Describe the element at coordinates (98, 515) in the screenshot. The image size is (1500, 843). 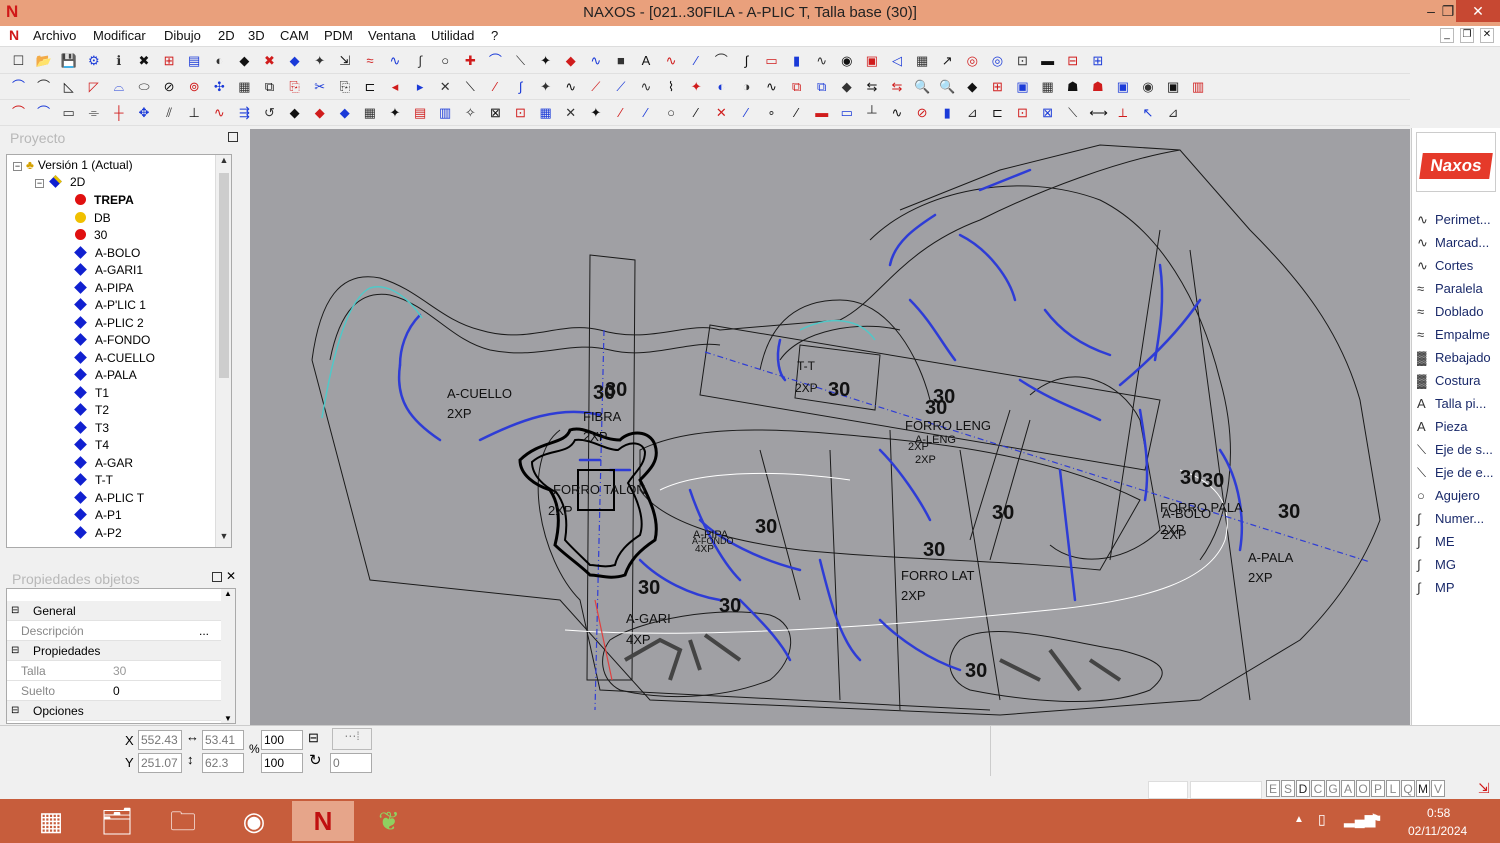
I see `layer-item: A-P1` at that location.